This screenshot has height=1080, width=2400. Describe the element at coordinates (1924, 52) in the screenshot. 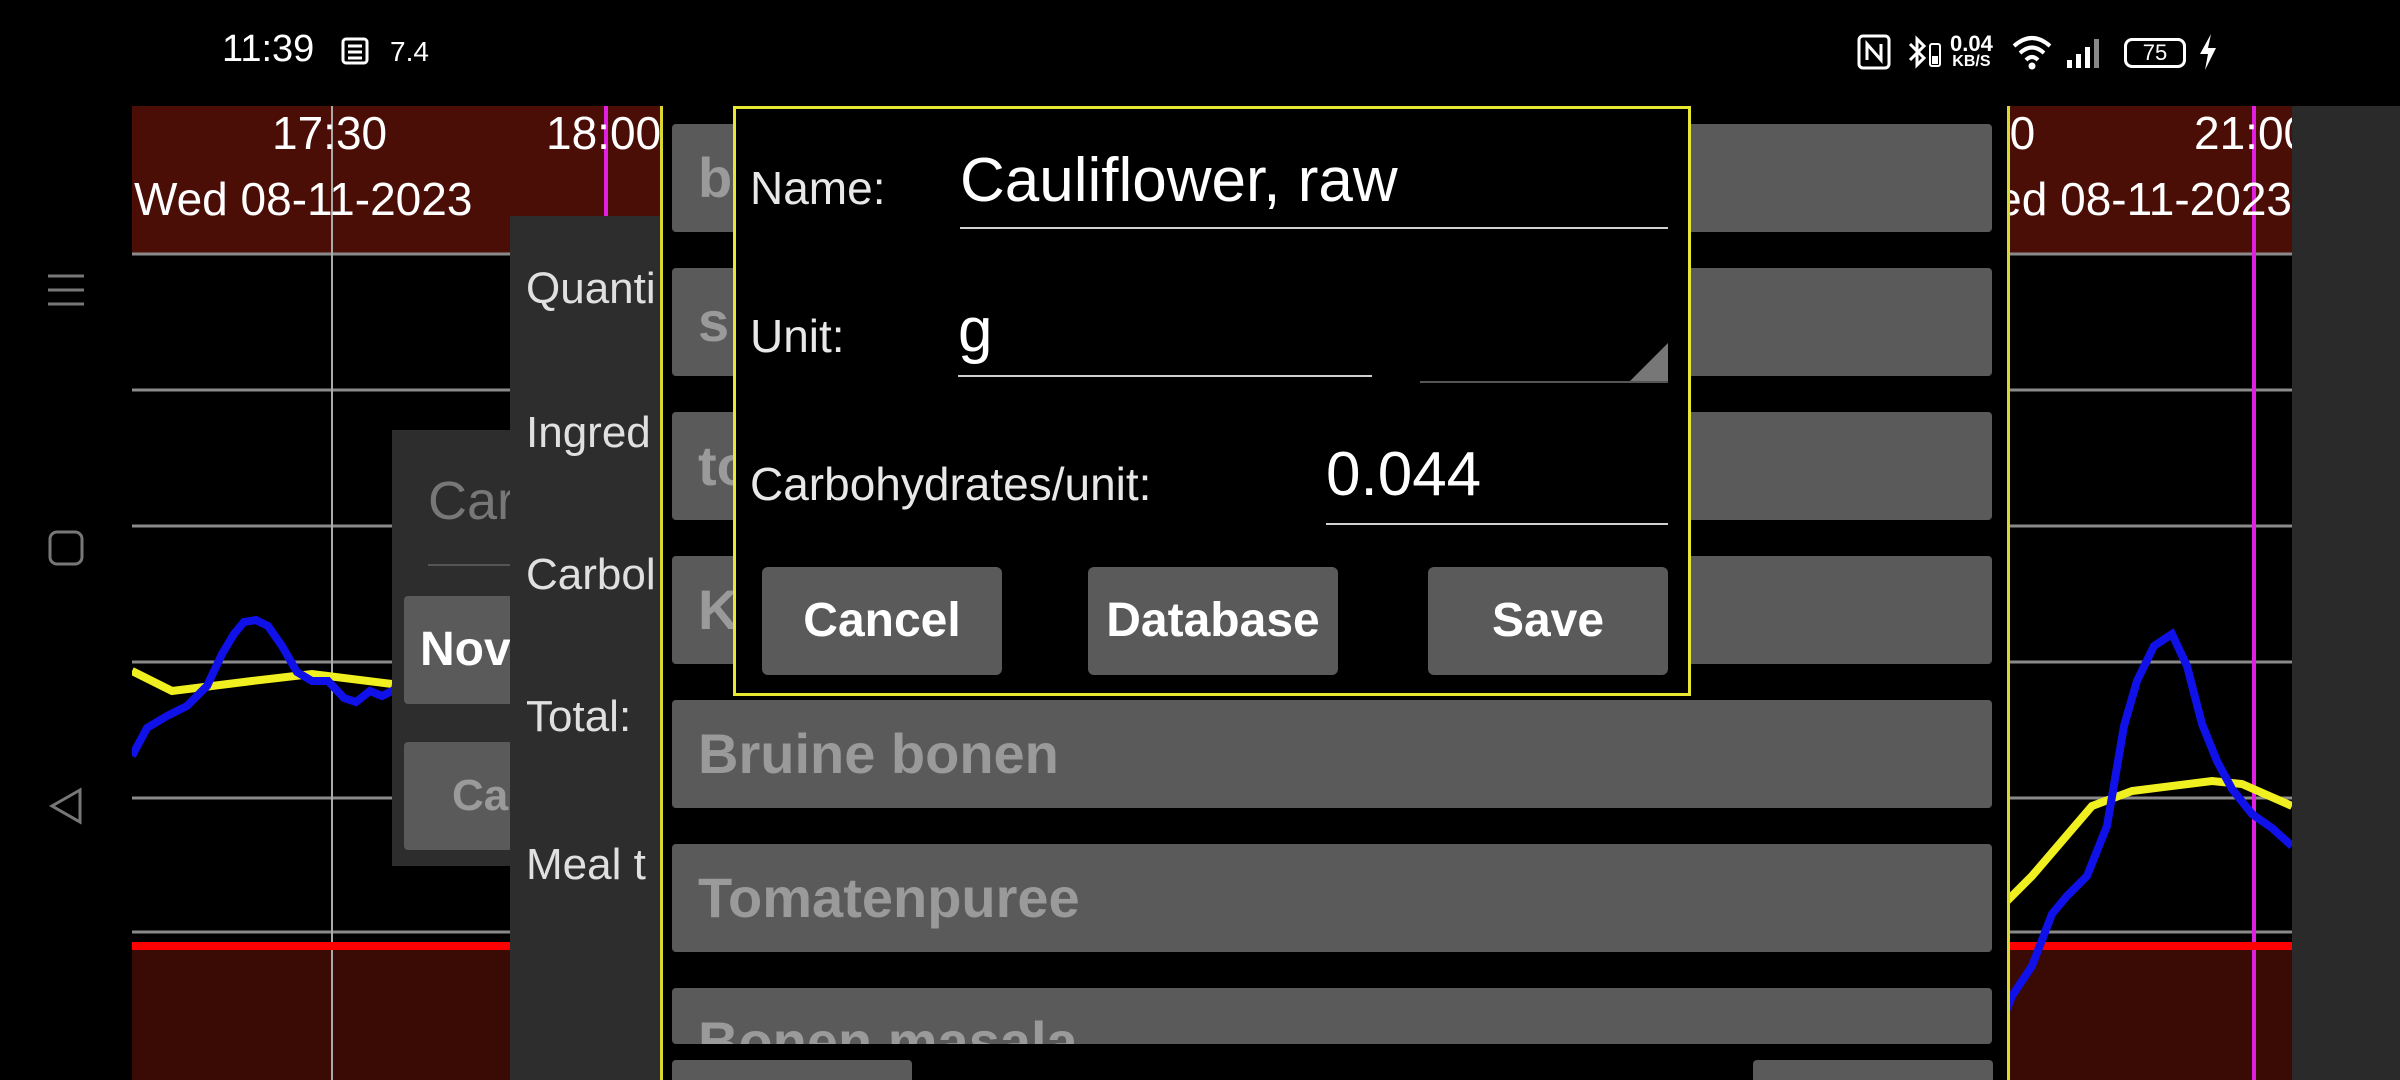

I see `bluetooth-battery-icon` at that location.